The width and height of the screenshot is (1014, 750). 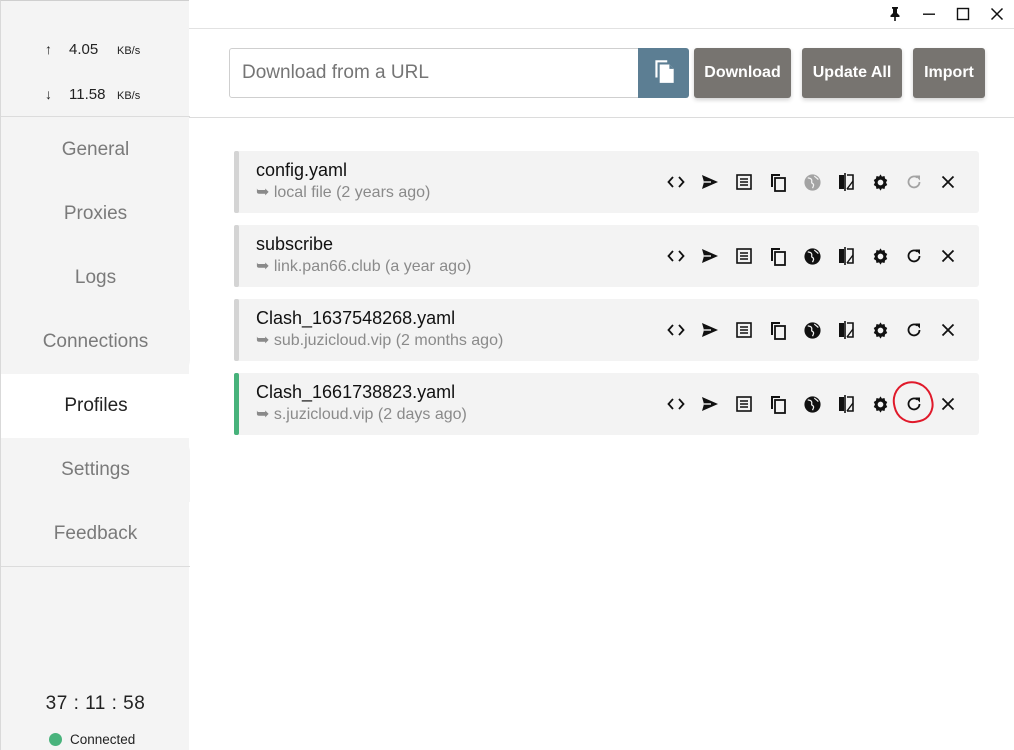 I want to click on paste-button, so click(x=663, y=73).